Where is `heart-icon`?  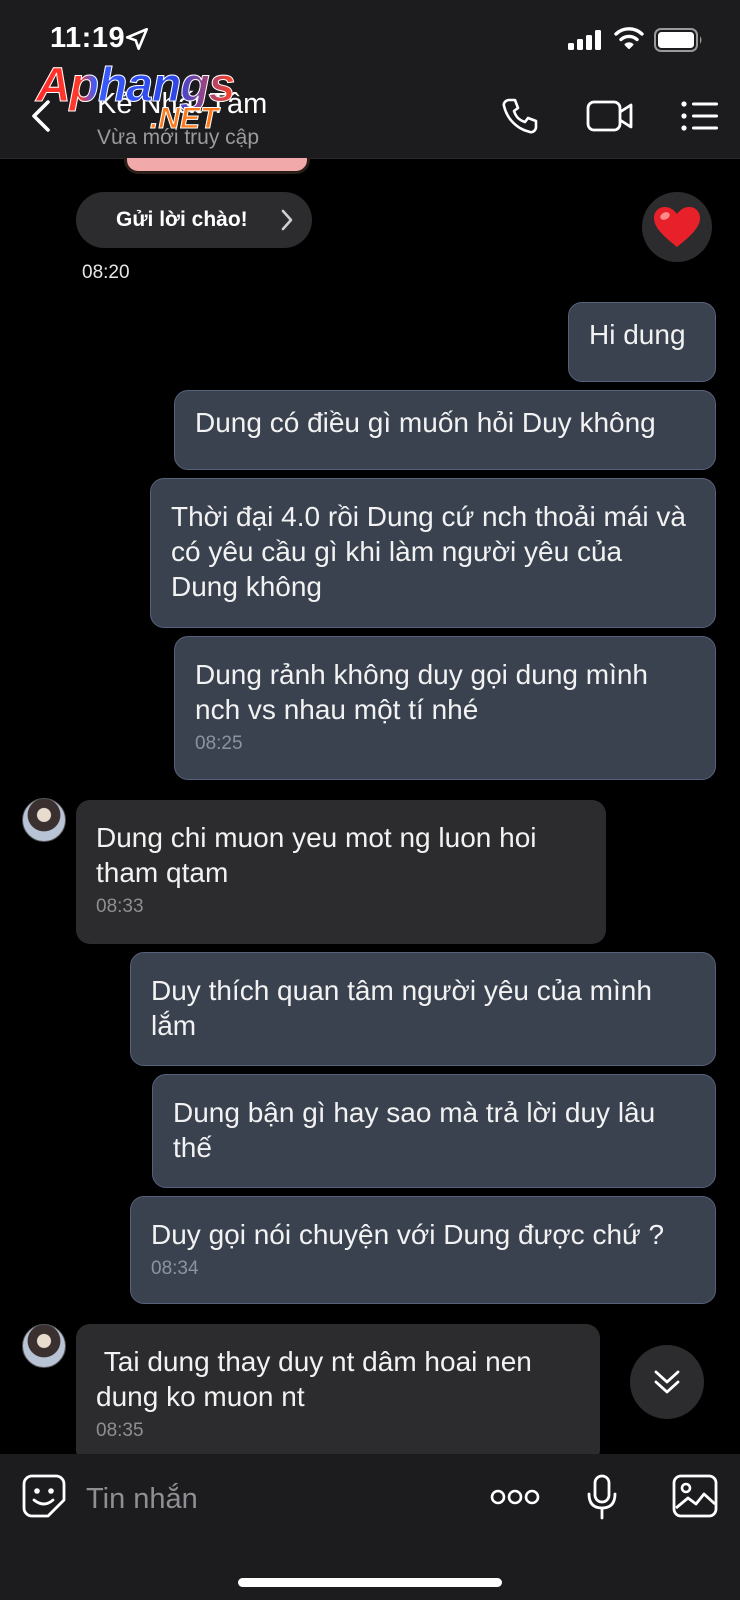 heart-icon is located at coordinates (677, 227).